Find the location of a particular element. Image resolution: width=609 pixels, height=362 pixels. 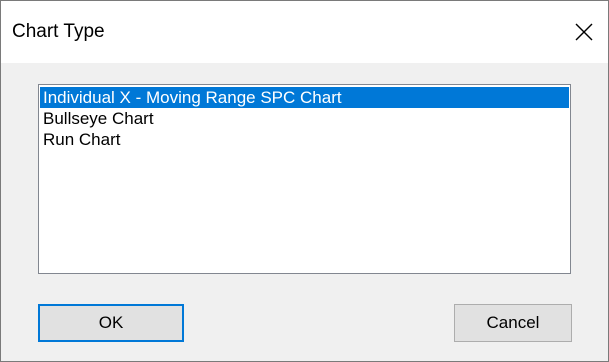

close-button is located at coordinates (585, 32).